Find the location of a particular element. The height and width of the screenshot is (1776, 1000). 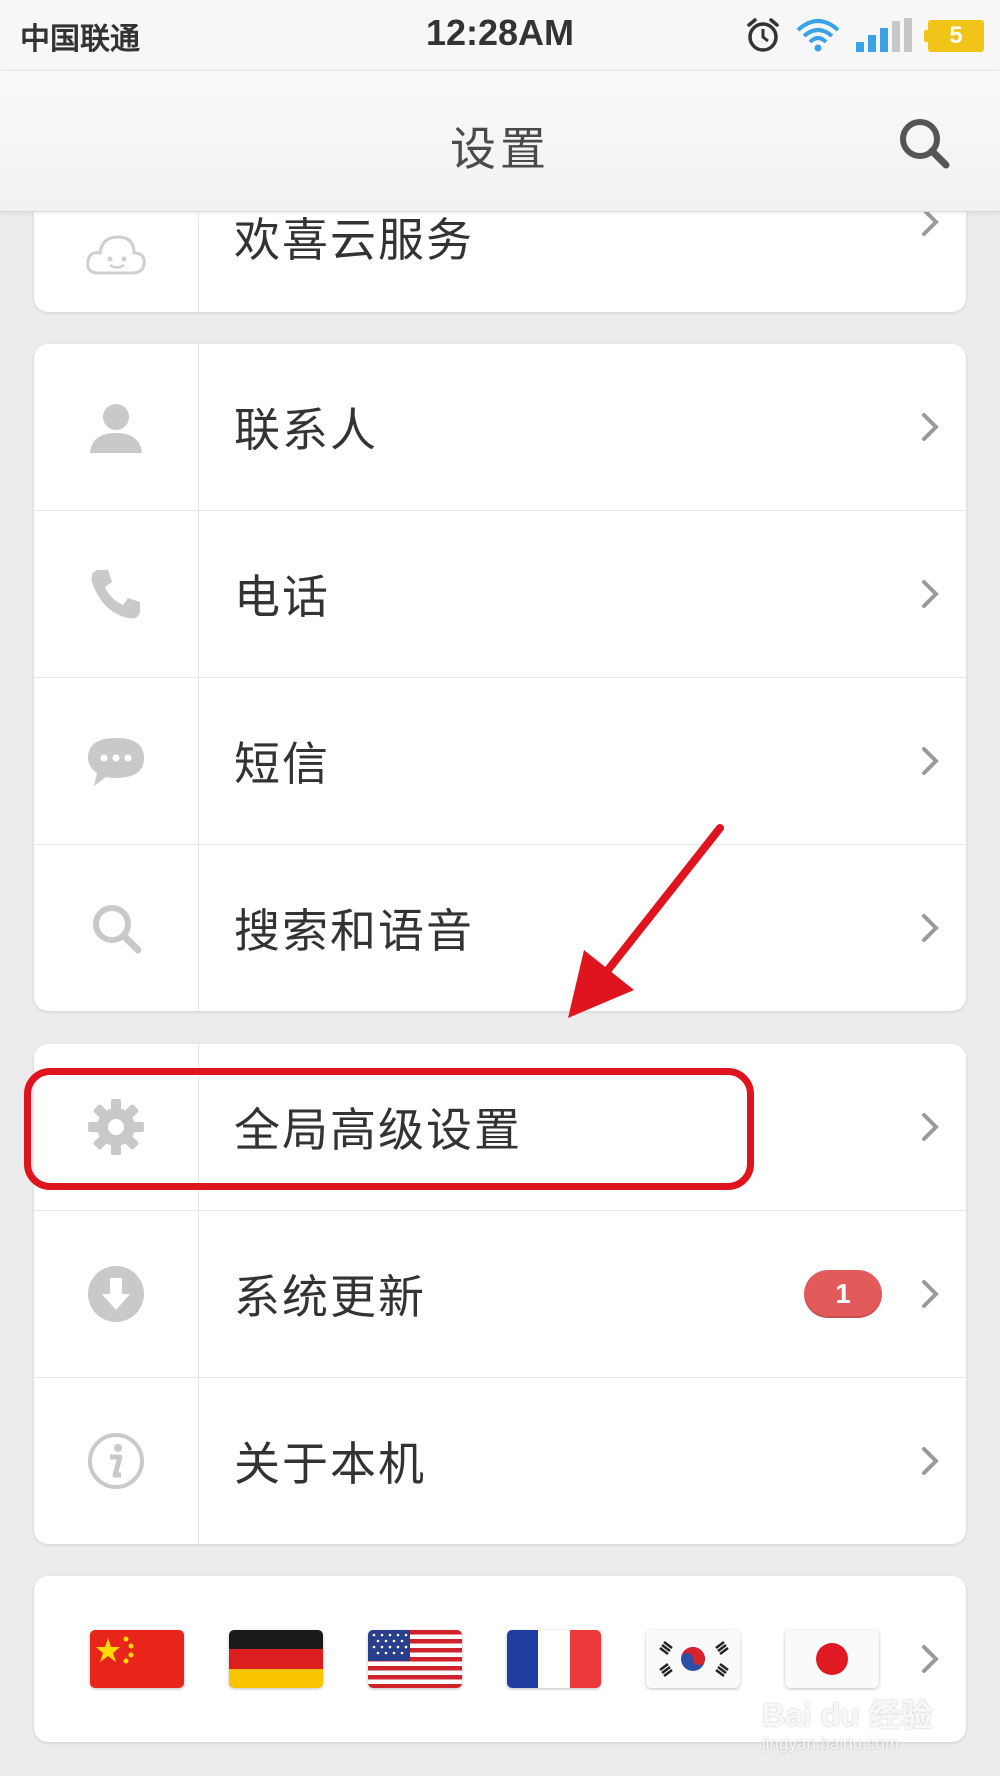

signal-icon is located at coordinates (884, 35).